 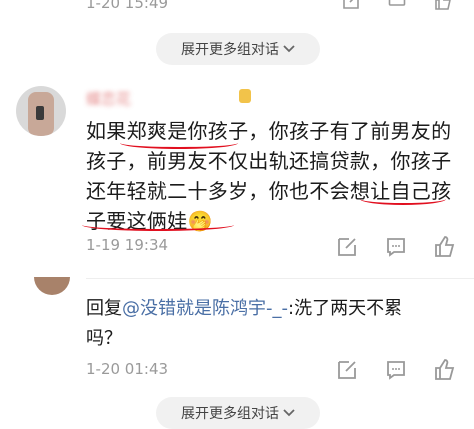 What do you see at coordinates (269, 161) in the screenshot?
I see `comment-line-2: 孩子，前男友不仅出轨还搞贷款，你孩子` at bounding box center [269, 161].